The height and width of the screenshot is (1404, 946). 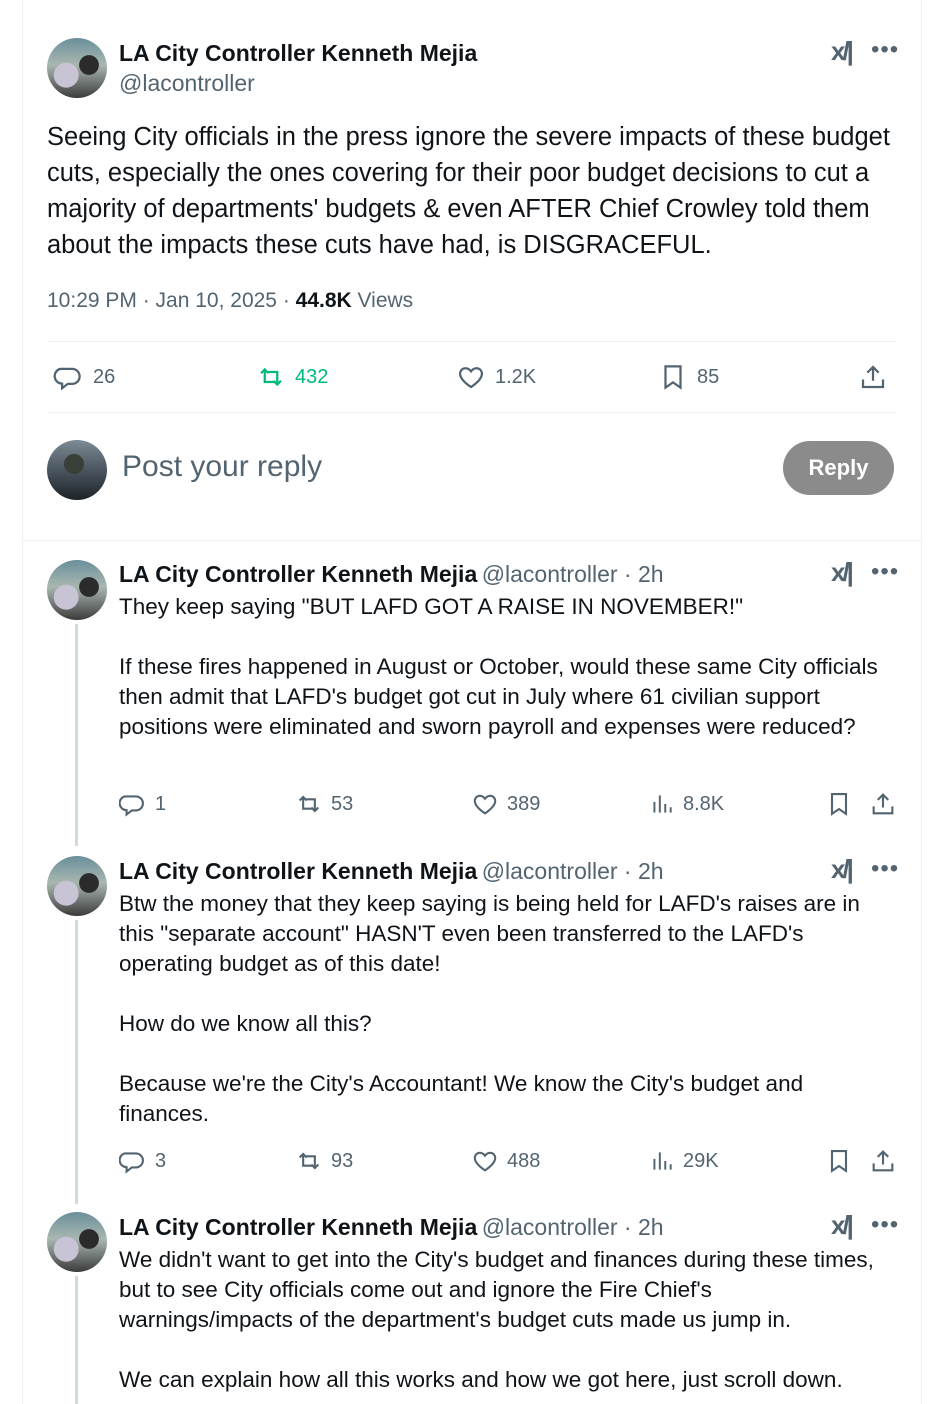 I want to click on reply-count: 1, so click(x=161, y=803).